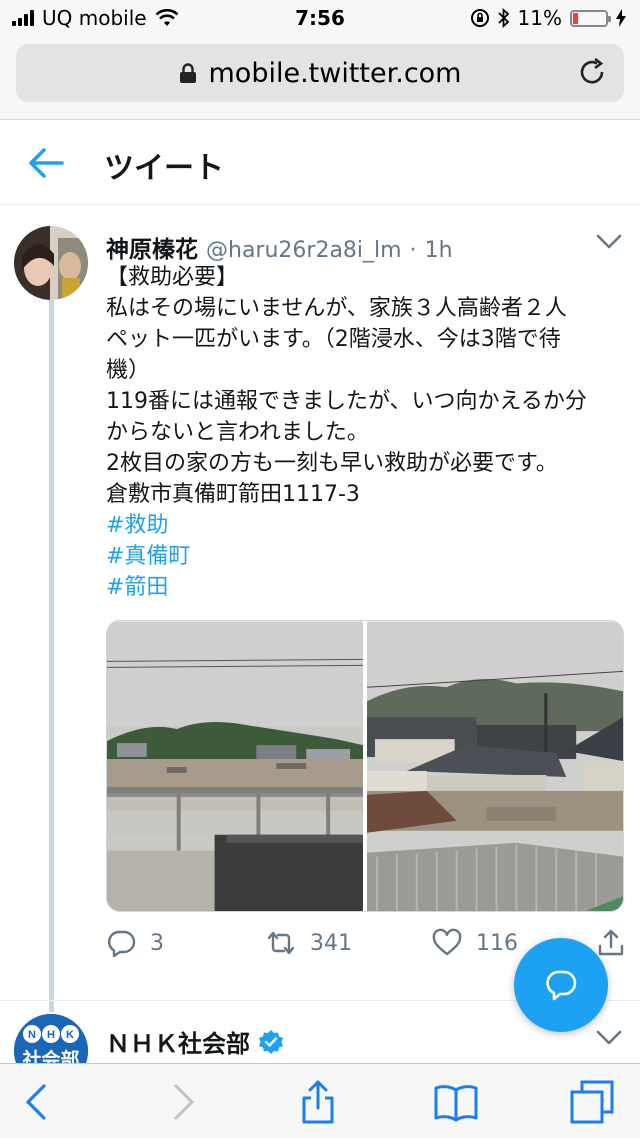 This screenshot has height=1138, width=640. What do you see at coordinates (164, 168) in the screenshot?
I see `page-title: ツイート` at bounding box center [164, 168].